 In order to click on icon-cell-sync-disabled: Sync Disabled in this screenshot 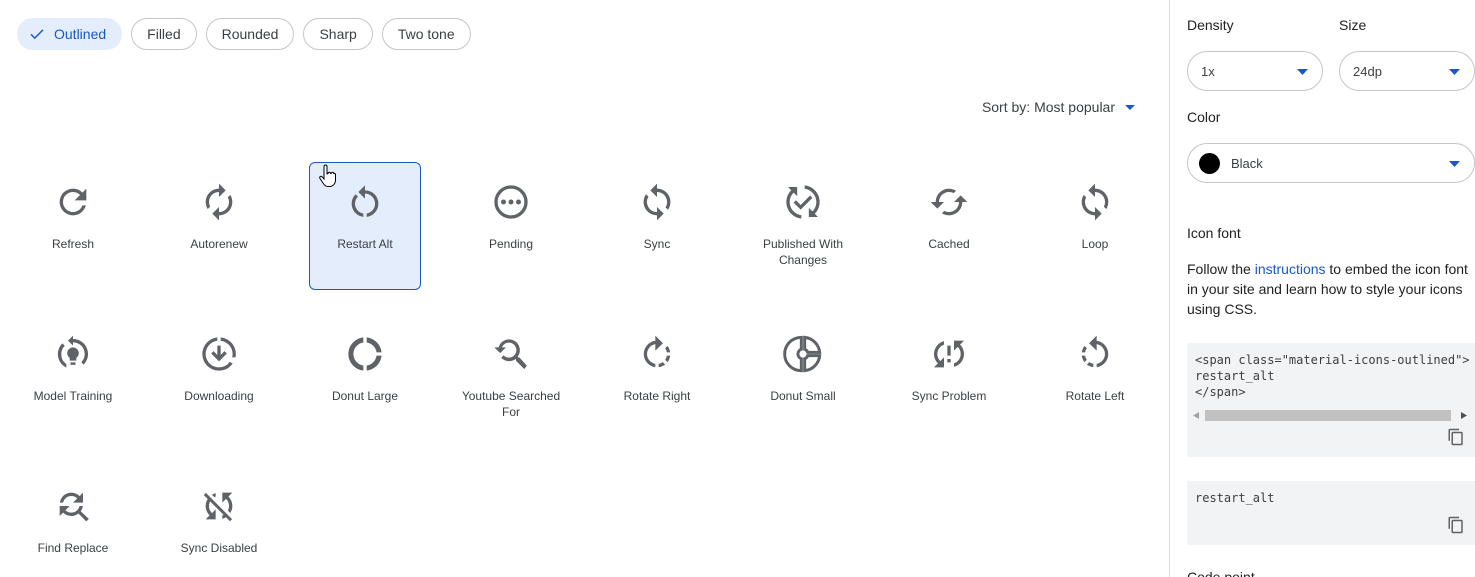, I will do `click(219, 521)`.